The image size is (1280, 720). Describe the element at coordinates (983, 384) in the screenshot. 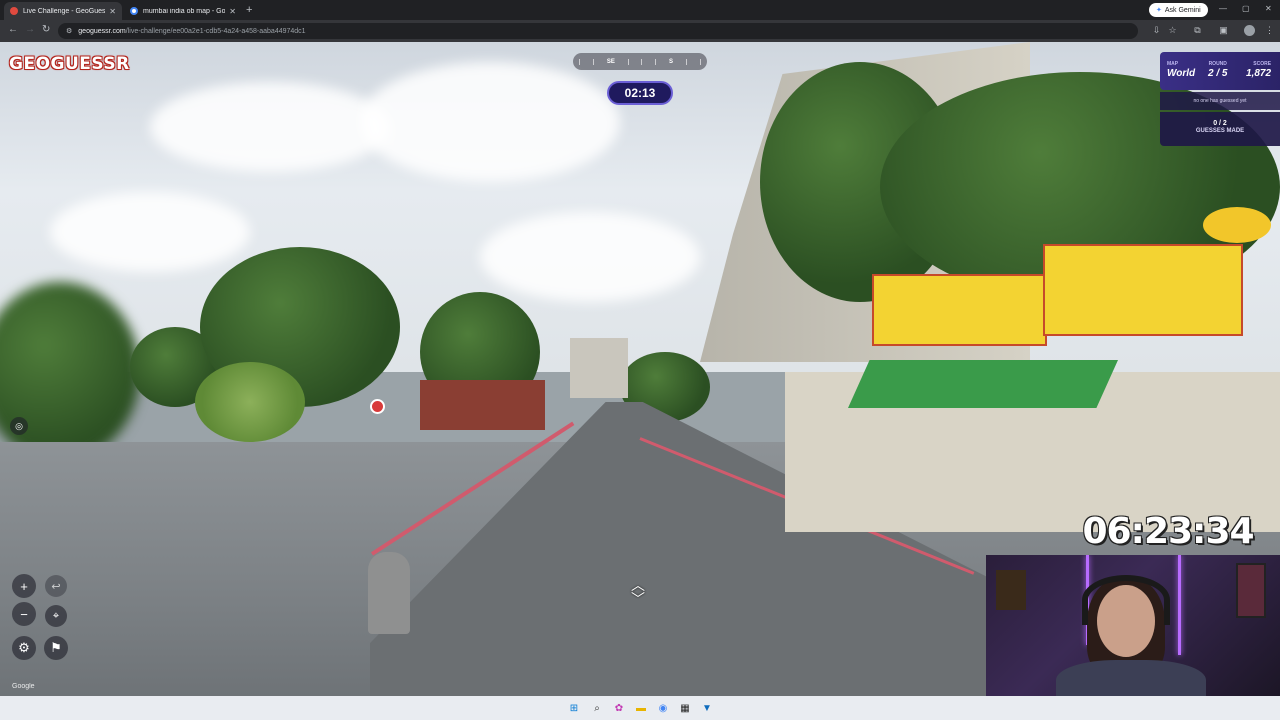

I see `green-awning` at that location.